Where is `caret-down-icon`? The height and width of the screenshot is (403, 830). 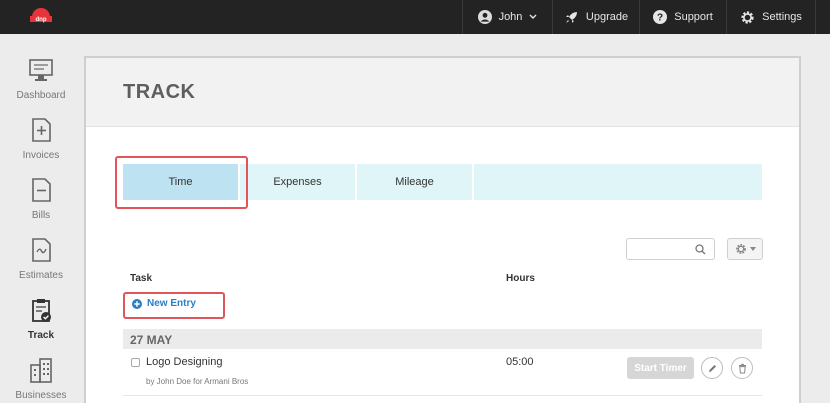 caret-down-icon is located at coordinates (752, 249).